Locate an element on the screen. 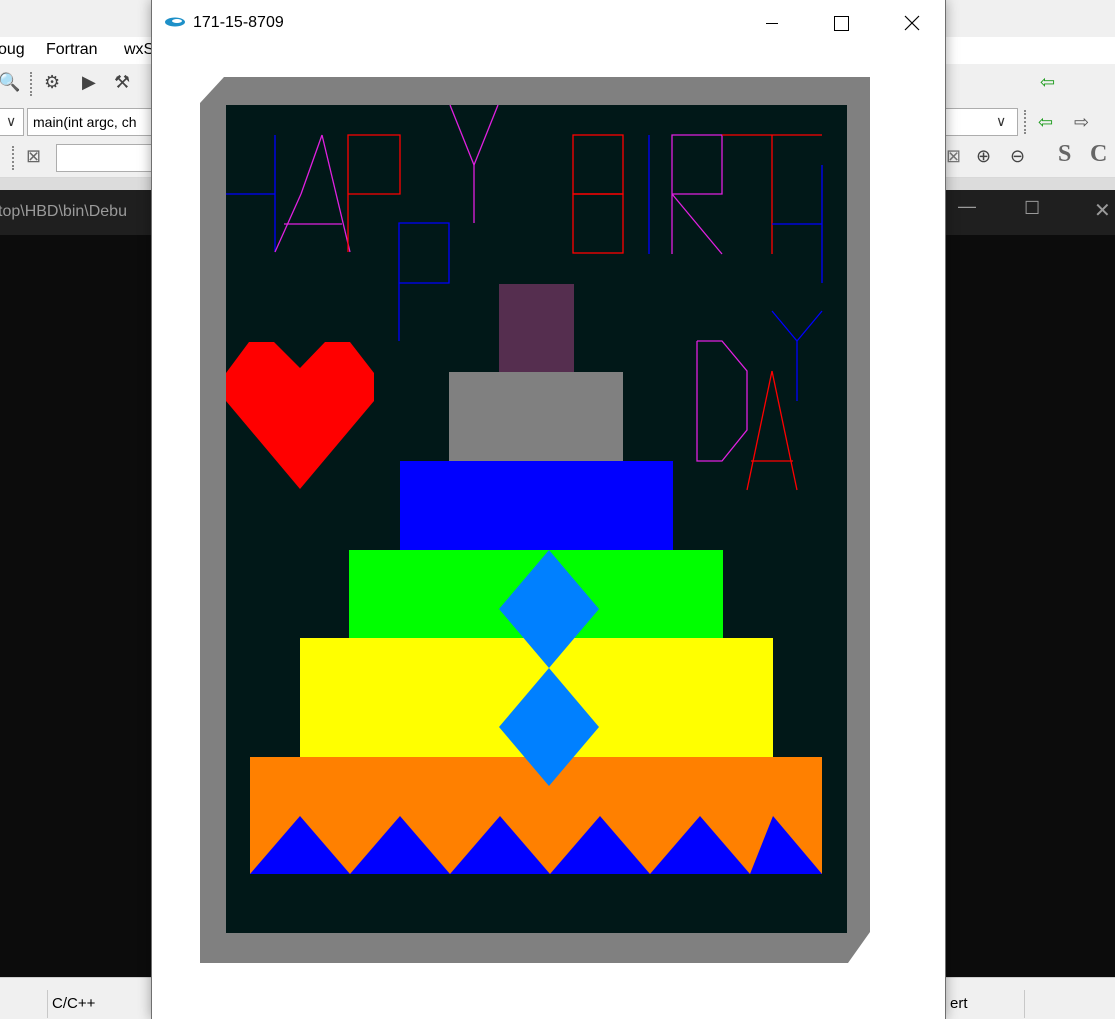 Image resolution: width=1115 pixels, height=1019 pixels. function-combo-value: main(int argc, ch is located at coordinates (85, 122).